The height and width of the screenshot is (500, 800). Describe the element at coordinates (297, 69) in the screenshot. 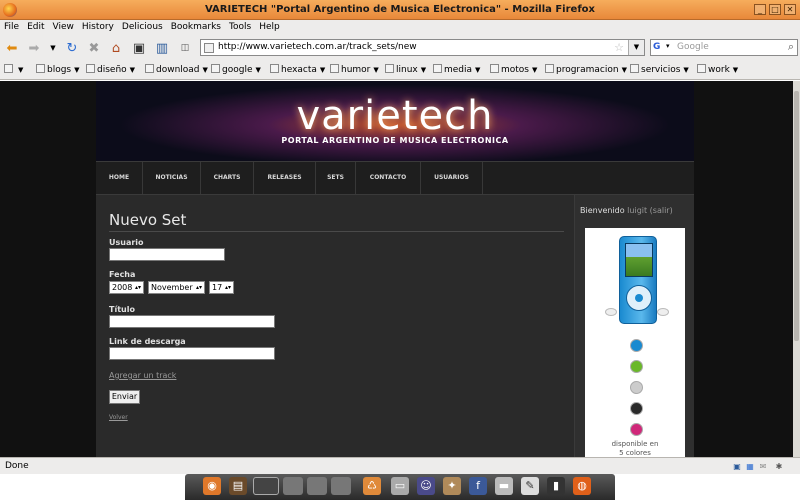

I see `bookmark-folder-hexacta: hexacta ▼` at that location.